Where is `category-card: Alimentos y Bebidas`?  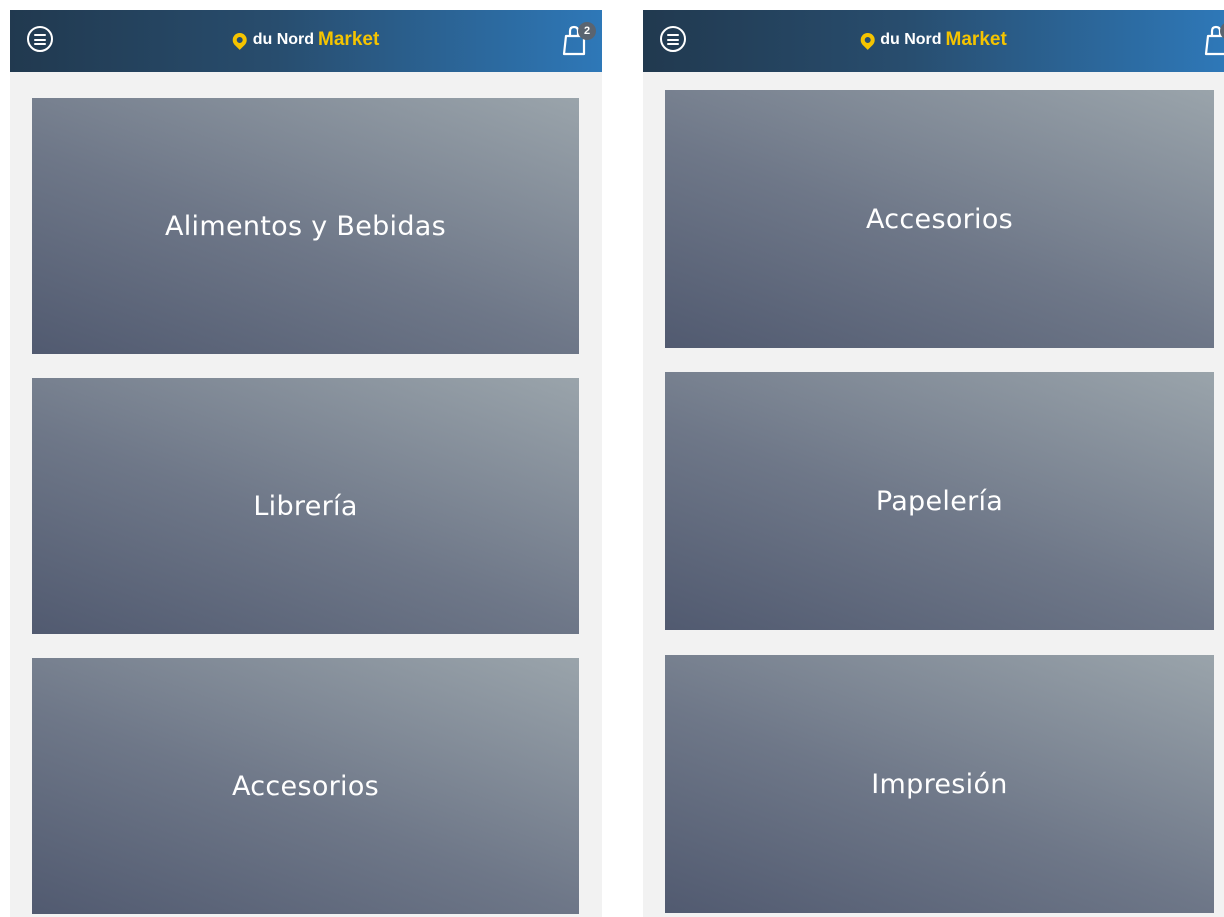
category-card: Alimentos y Bebidas is located at coordinates (305, 226).